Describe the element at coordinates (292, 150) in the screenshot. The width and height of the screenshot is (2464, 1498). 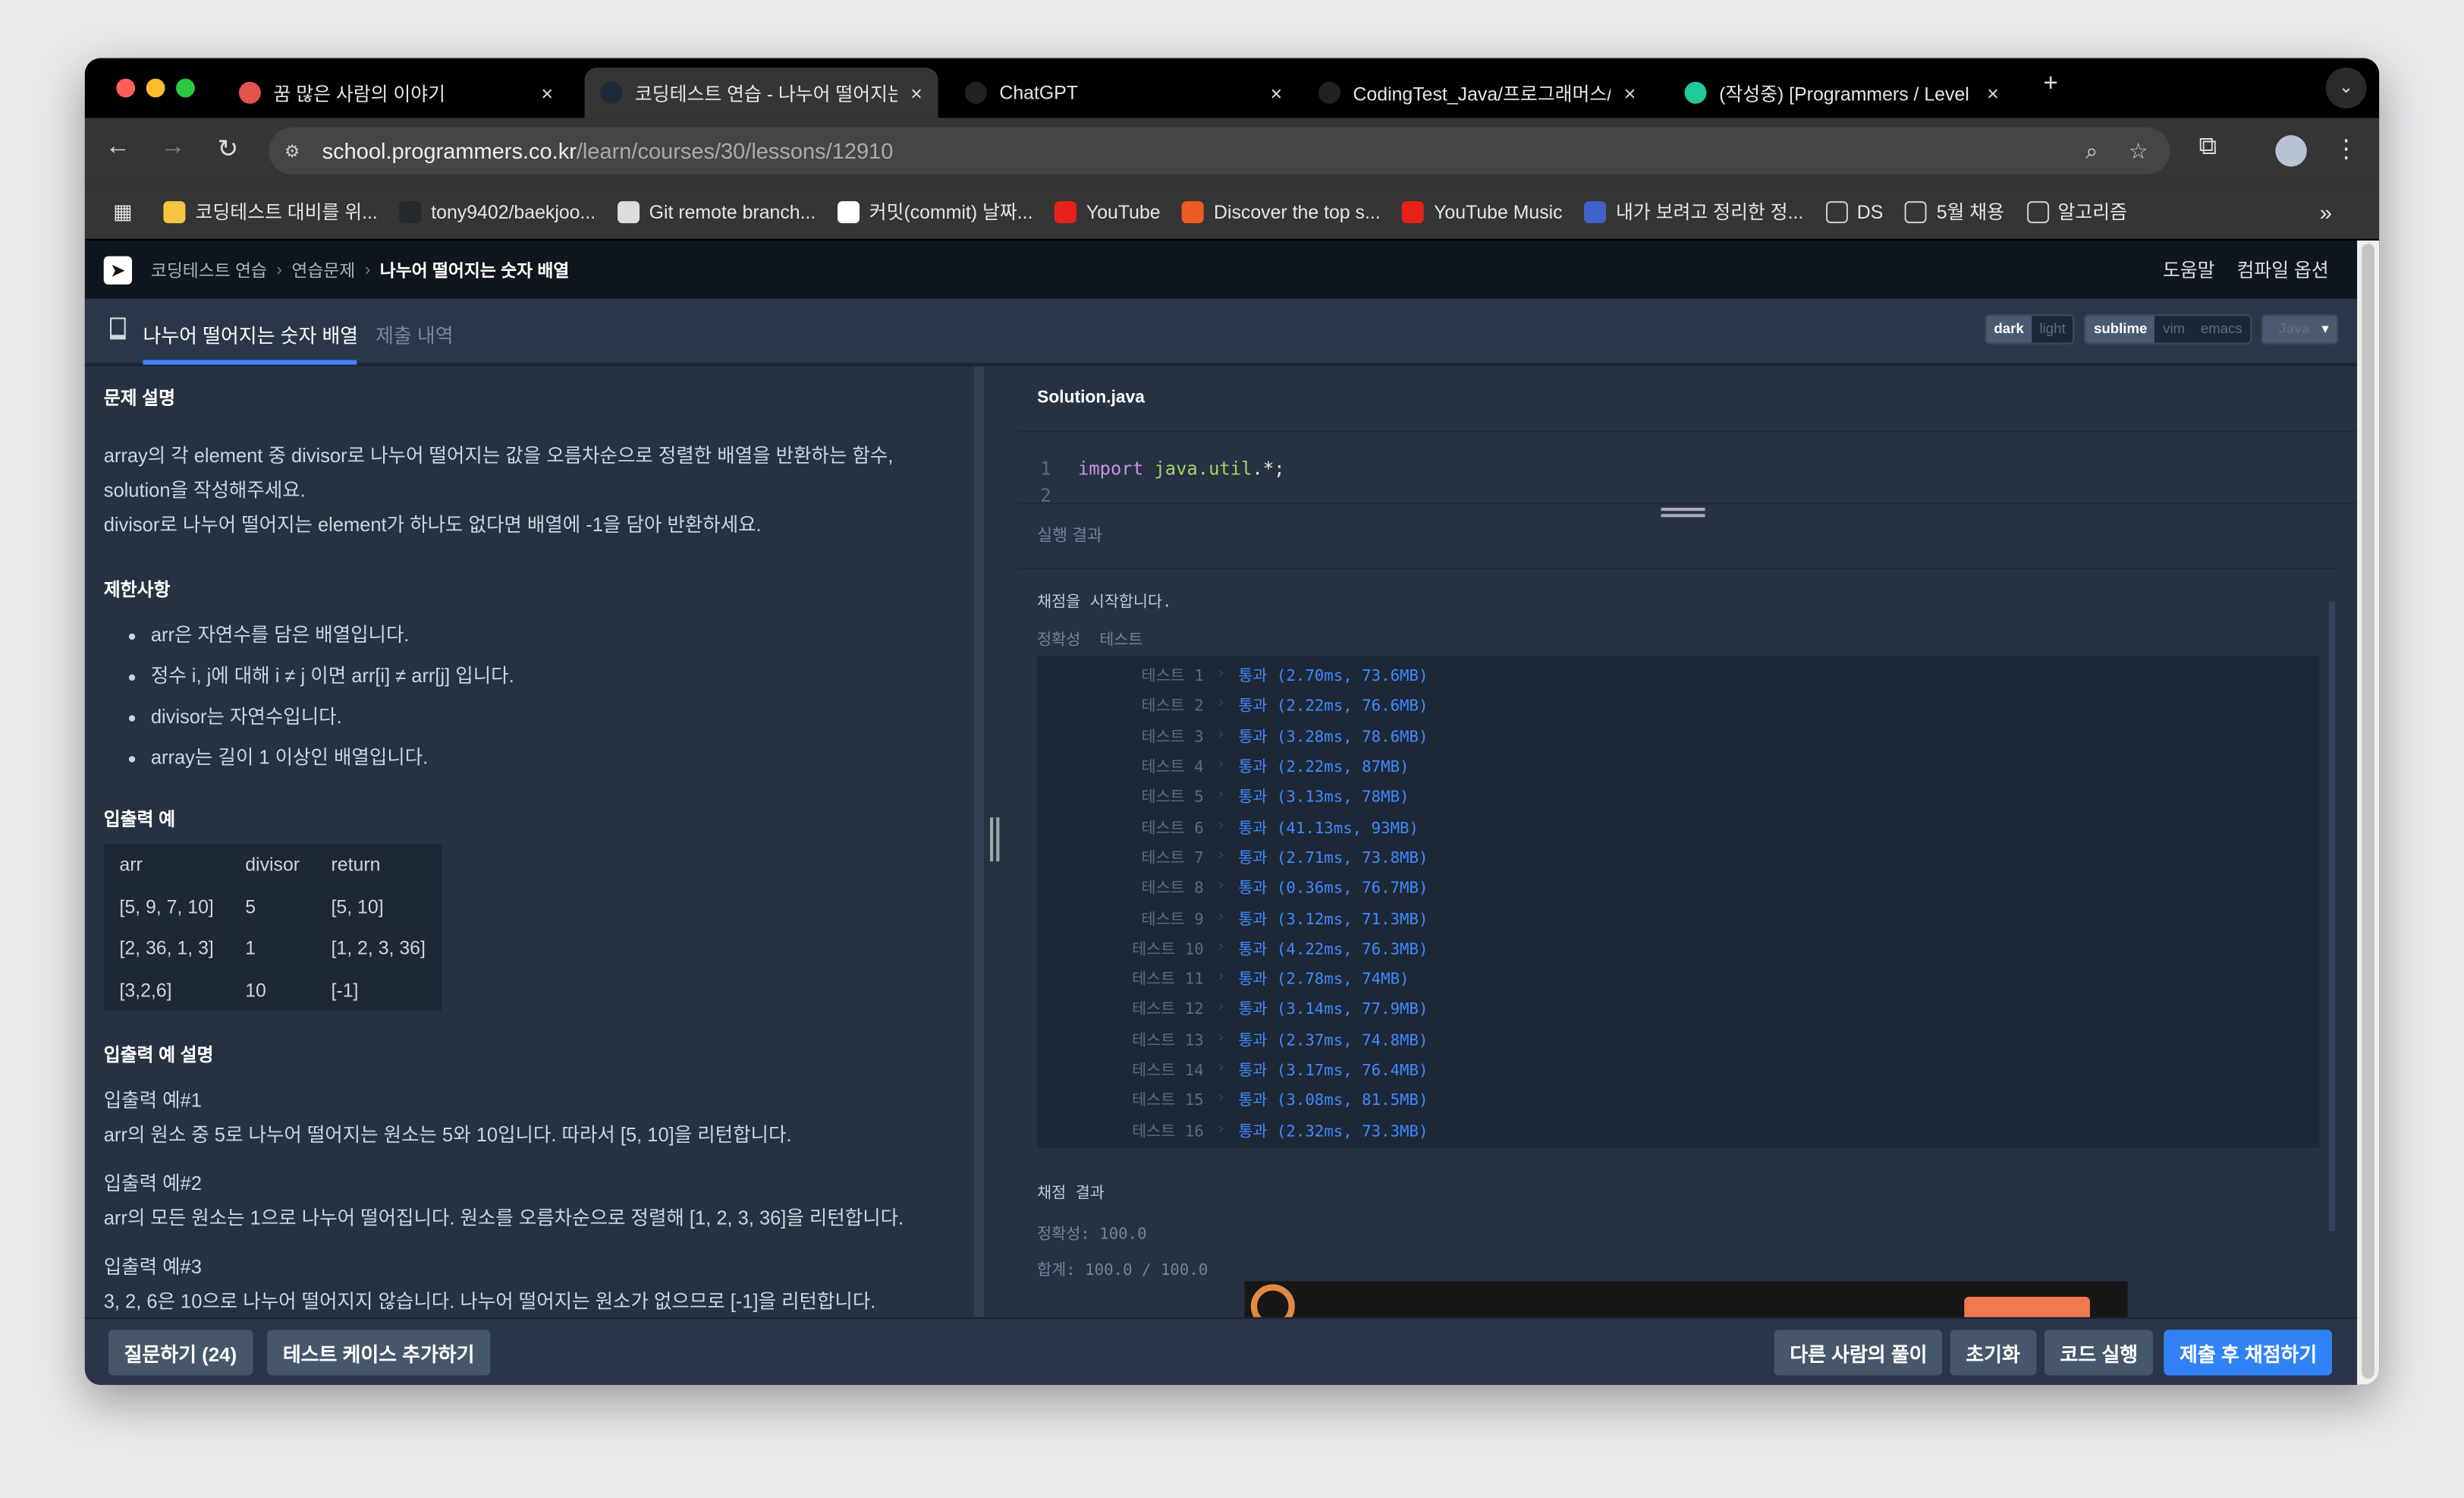
I see `site-info-icon: ⚙` at that location.